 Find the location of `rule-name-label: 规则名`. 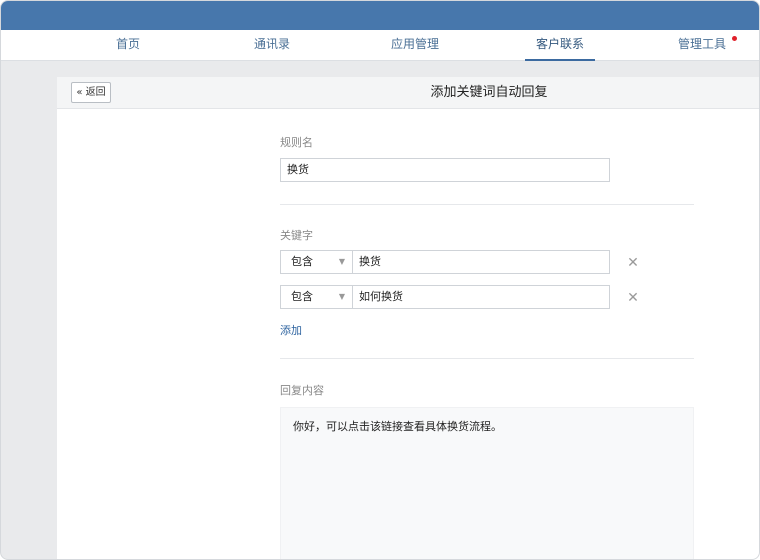

rule-name-label: 规则名 is located at coordinates (296, 142).